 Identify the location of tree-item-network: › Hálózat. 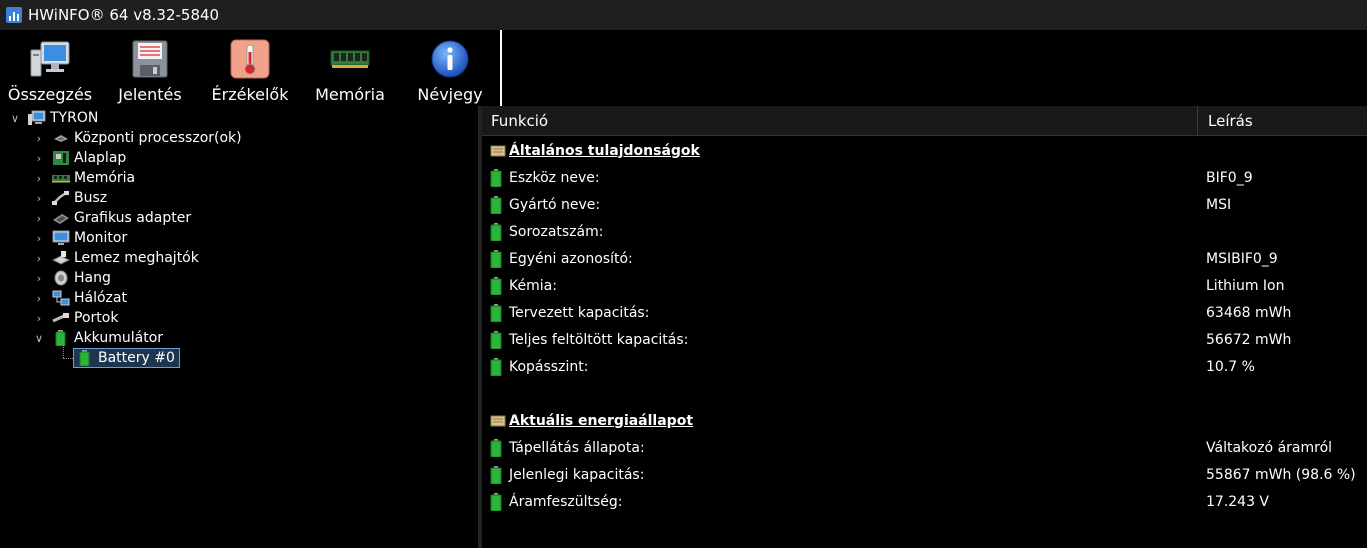
(79, 298).